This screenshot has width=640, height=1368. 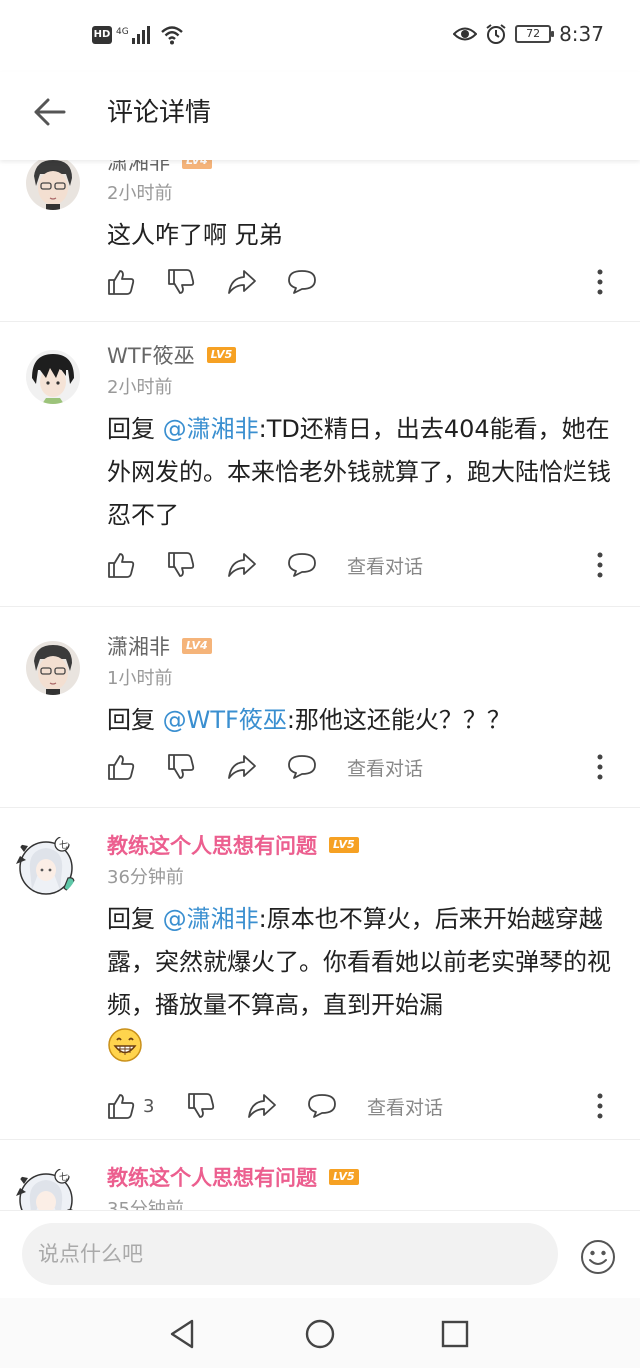 I want to click on comment-text: 回复 @WTF筱巫:那他这还能火？？？, so click(x=359, y=720).